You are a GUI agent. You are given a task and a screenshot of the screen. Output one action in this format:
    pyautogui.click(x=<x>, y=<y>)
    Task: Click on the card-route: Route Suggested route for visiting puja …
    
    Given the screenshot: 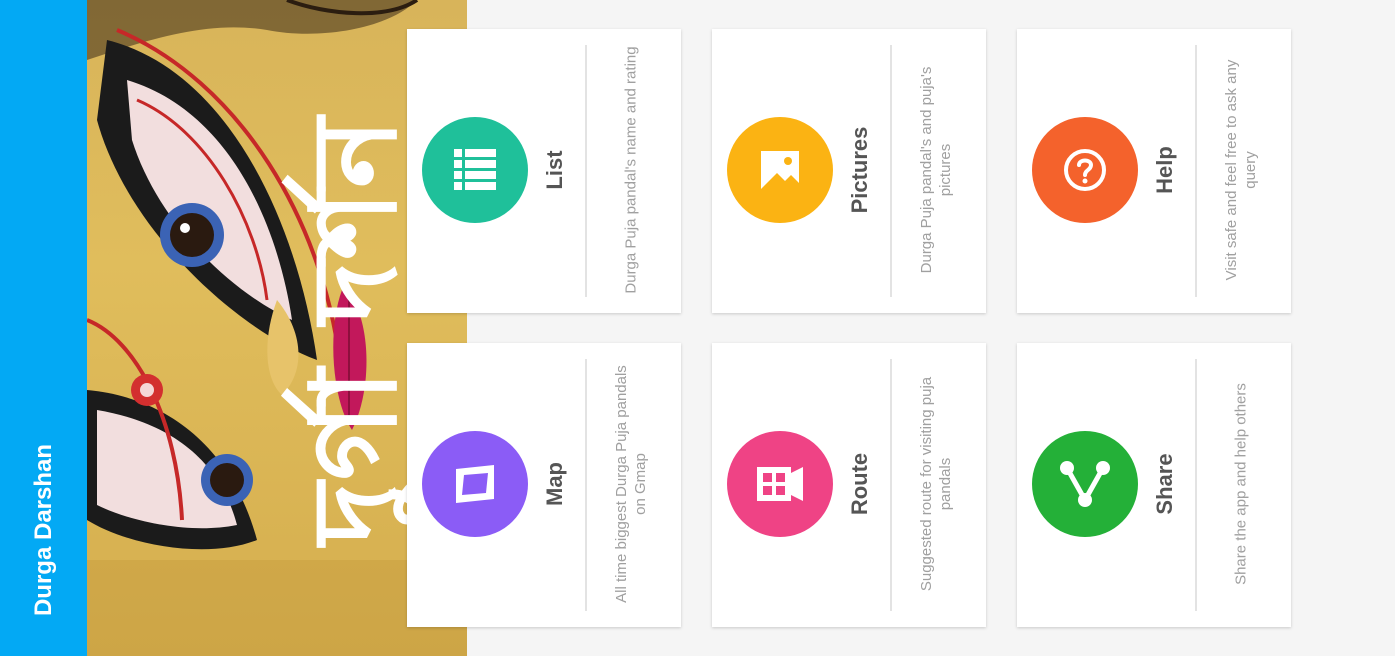 What is the action you would take?
    pyautogui.click(x=849, y=485)
    